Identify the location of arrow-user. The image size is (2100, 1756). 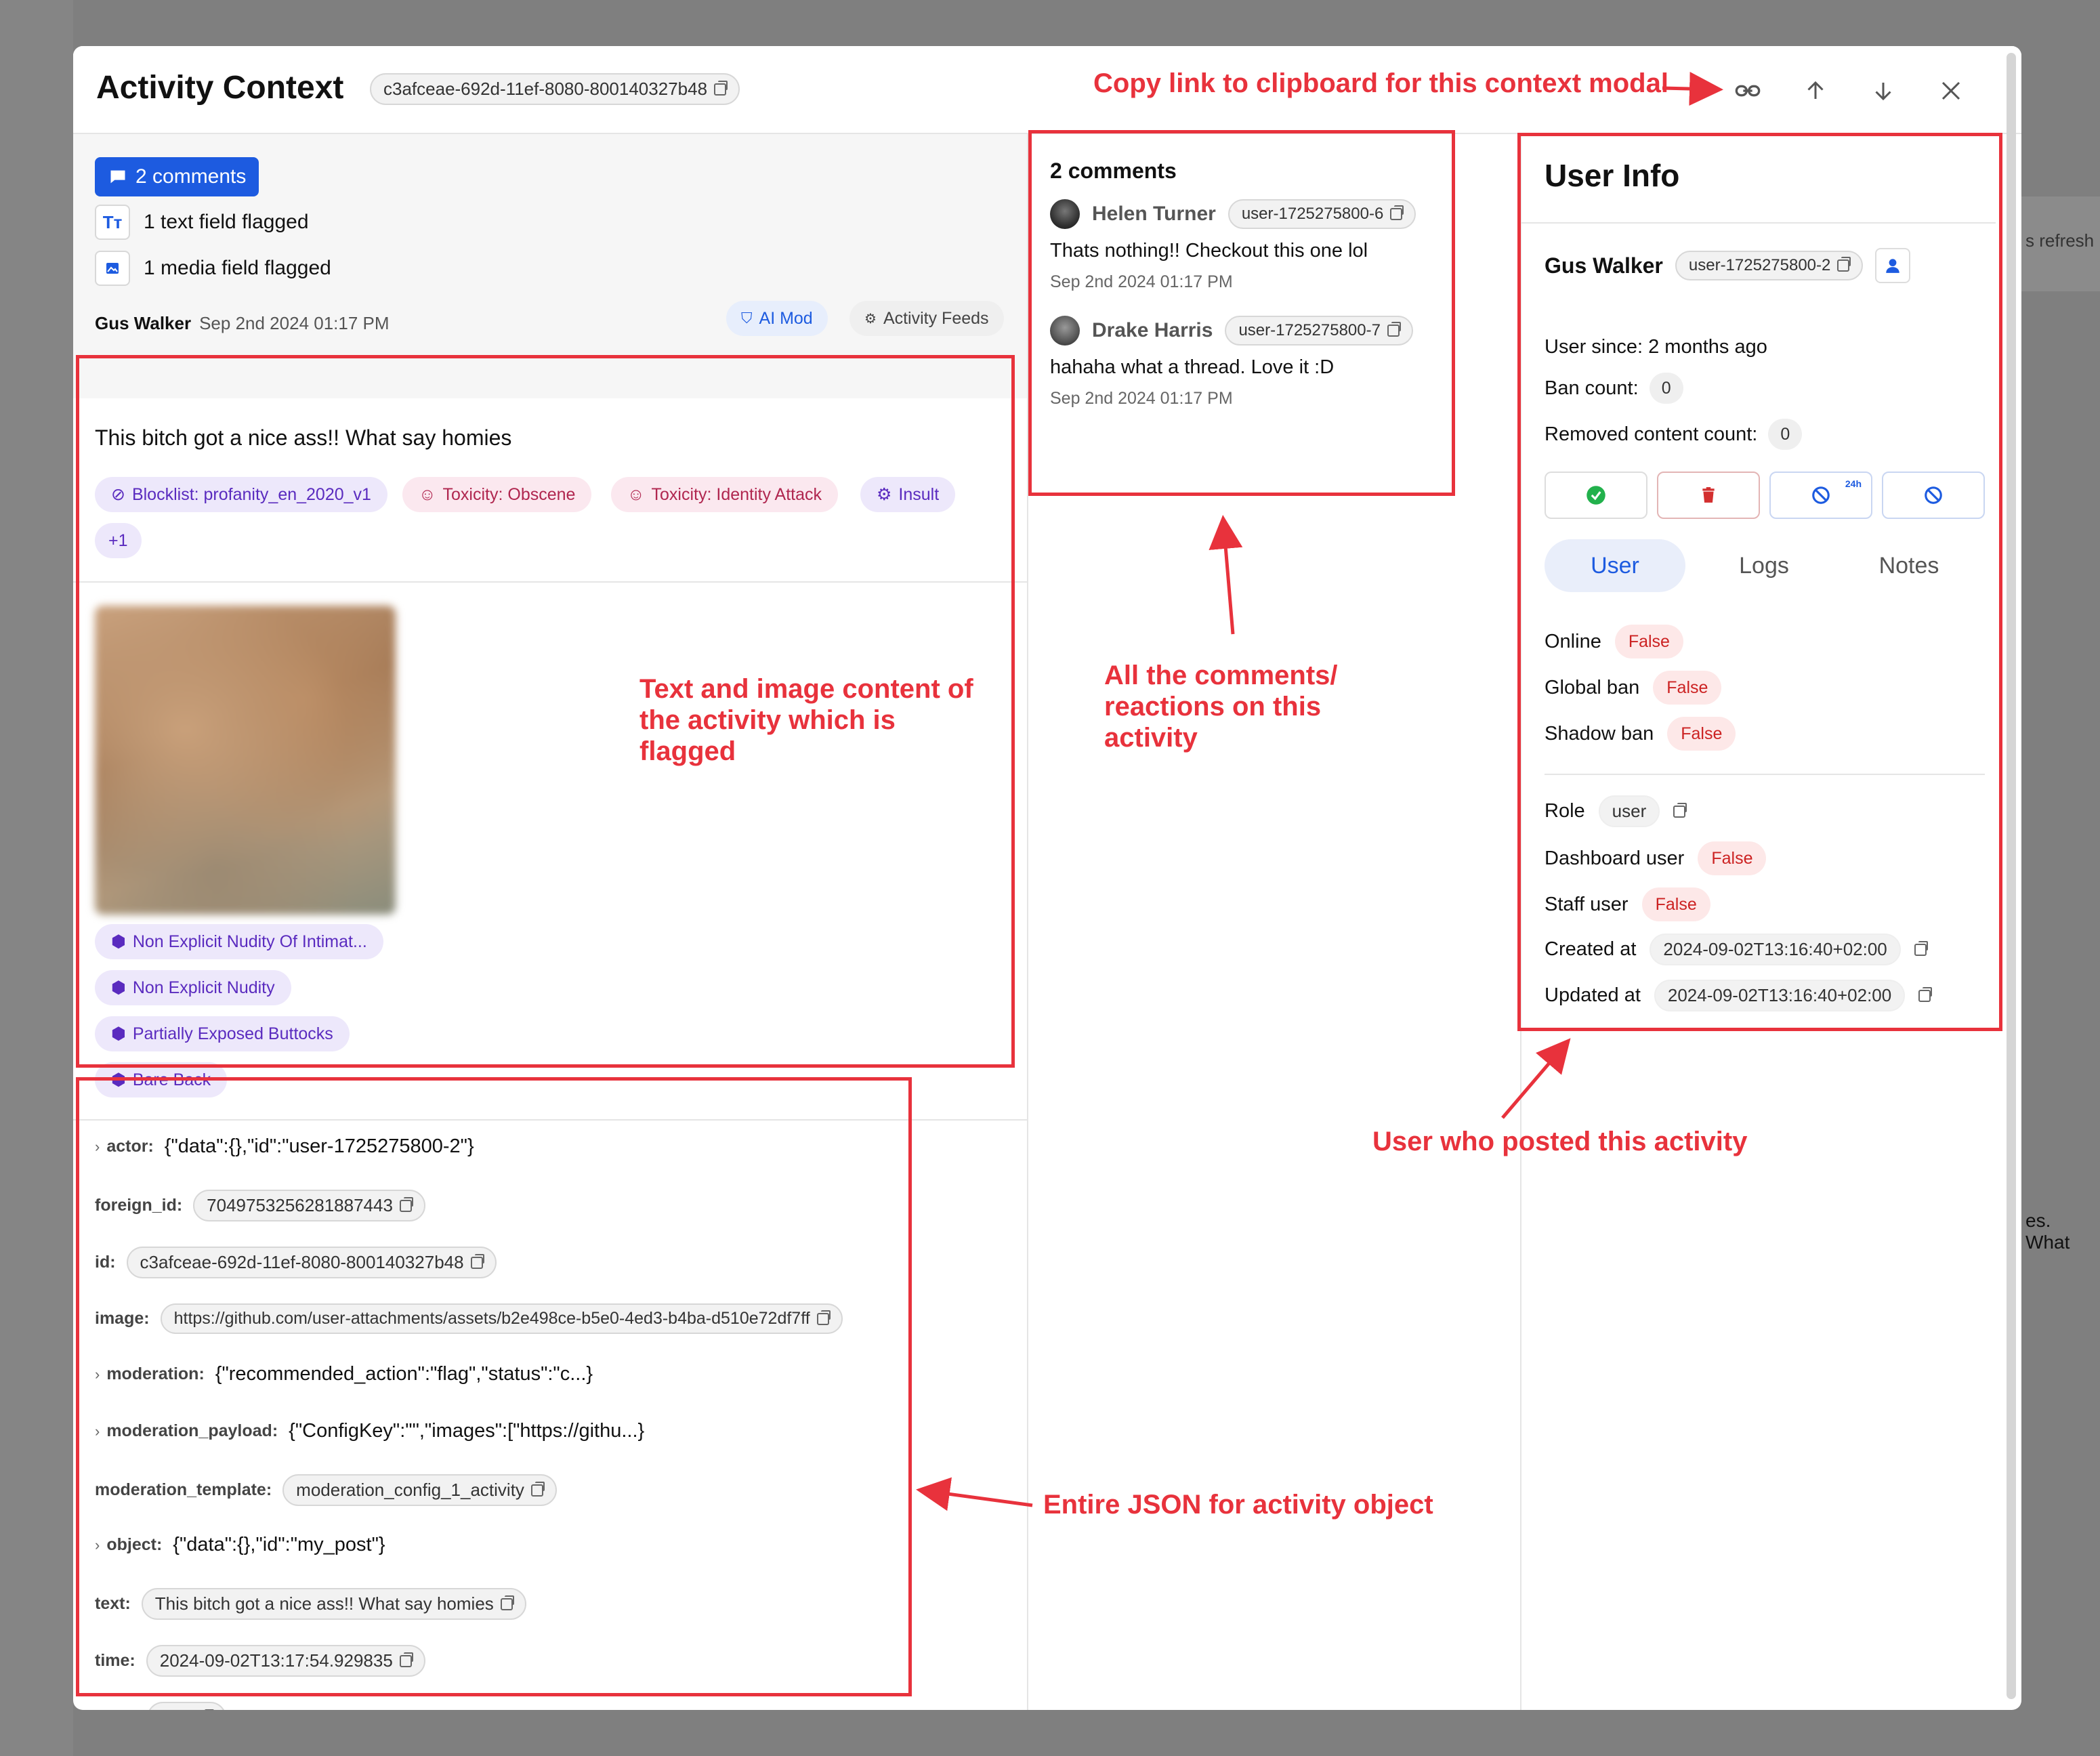
(1536, 1078).